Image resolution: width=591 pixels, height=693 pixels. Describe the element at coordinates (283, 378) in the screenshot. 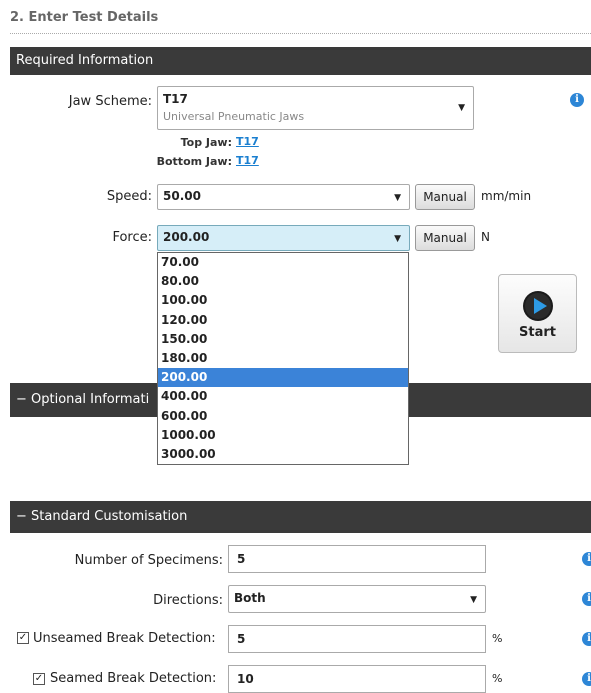

I see `force-option-selected: 200.00` at that location.